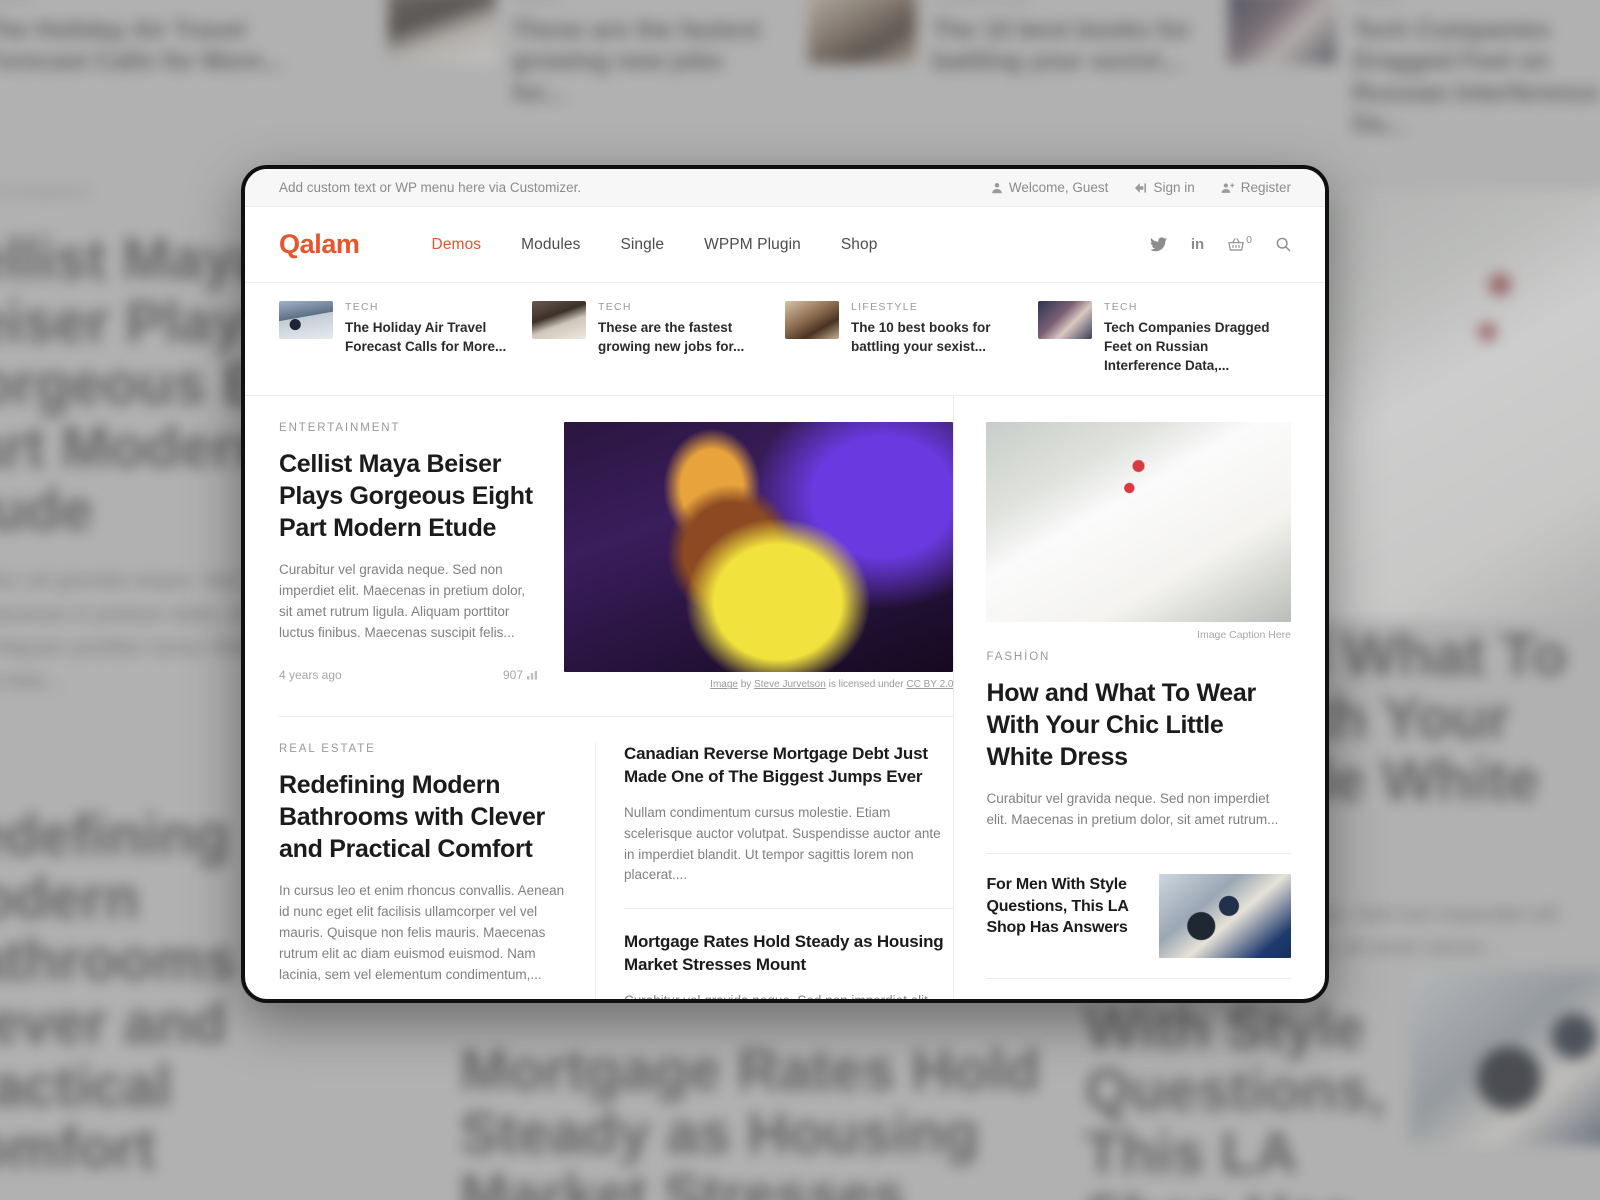 The image size is (1600, 1200). I want to click on attribution-middle: is licensed under, so click(866, 685).